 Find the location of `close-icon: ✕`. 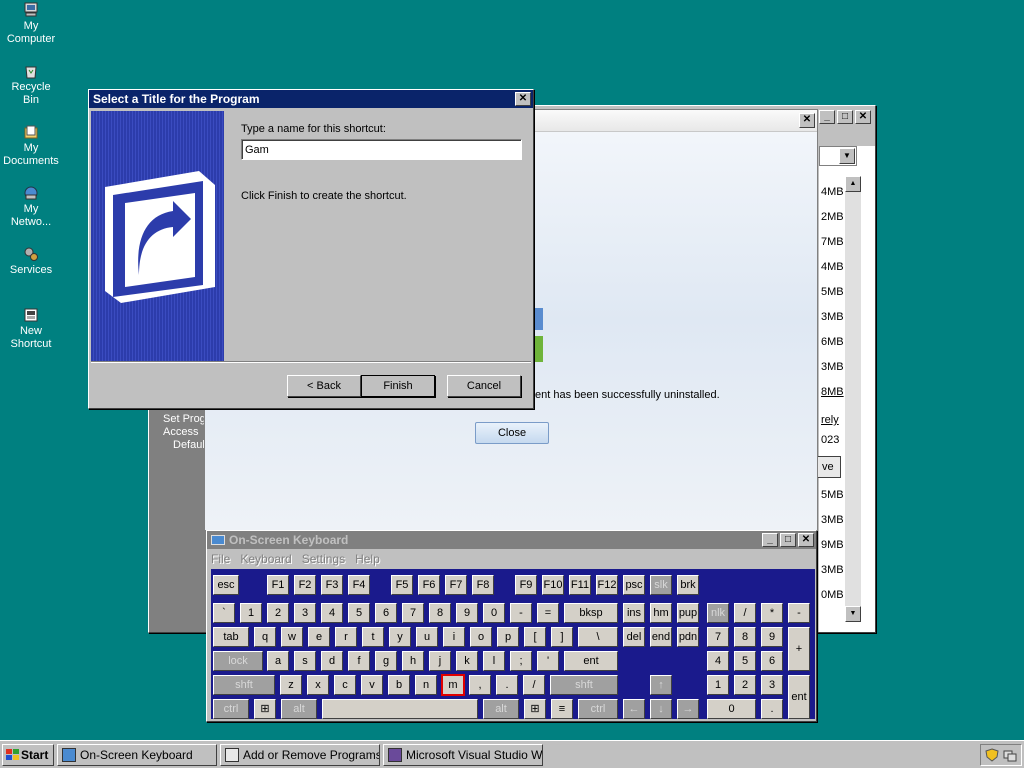

close-icon: ✕ is located at coordinates (807, 120).